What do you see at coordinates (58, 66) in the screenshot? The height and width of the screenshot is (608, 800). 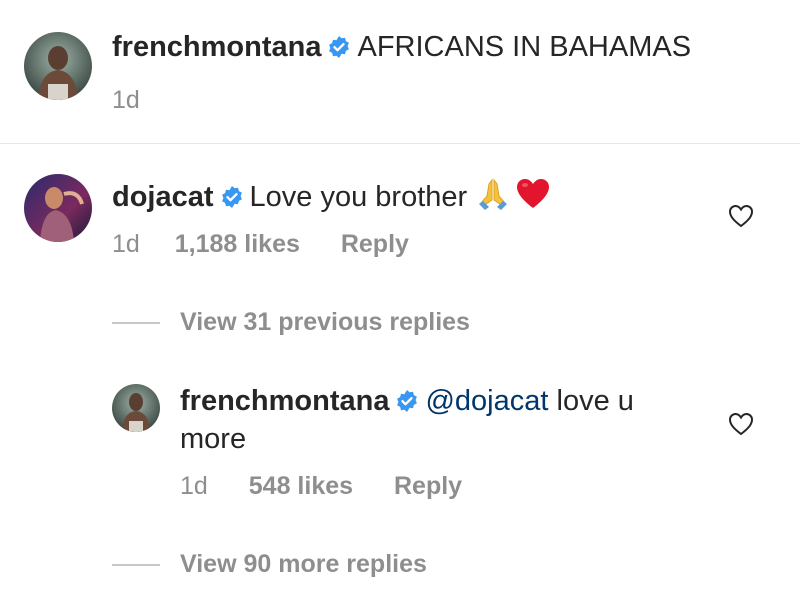 I see `post-author-avatar` at bounding box center [58, 66].